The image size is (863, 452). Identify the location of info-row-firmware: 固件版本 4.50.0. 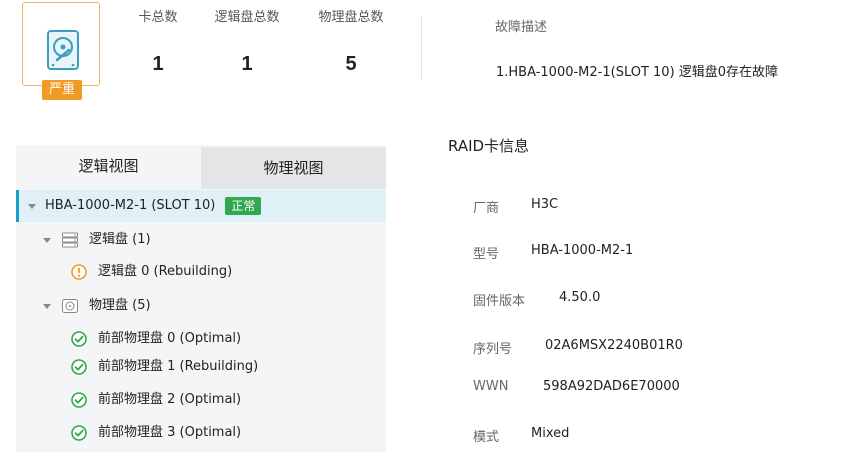
(536, 299).